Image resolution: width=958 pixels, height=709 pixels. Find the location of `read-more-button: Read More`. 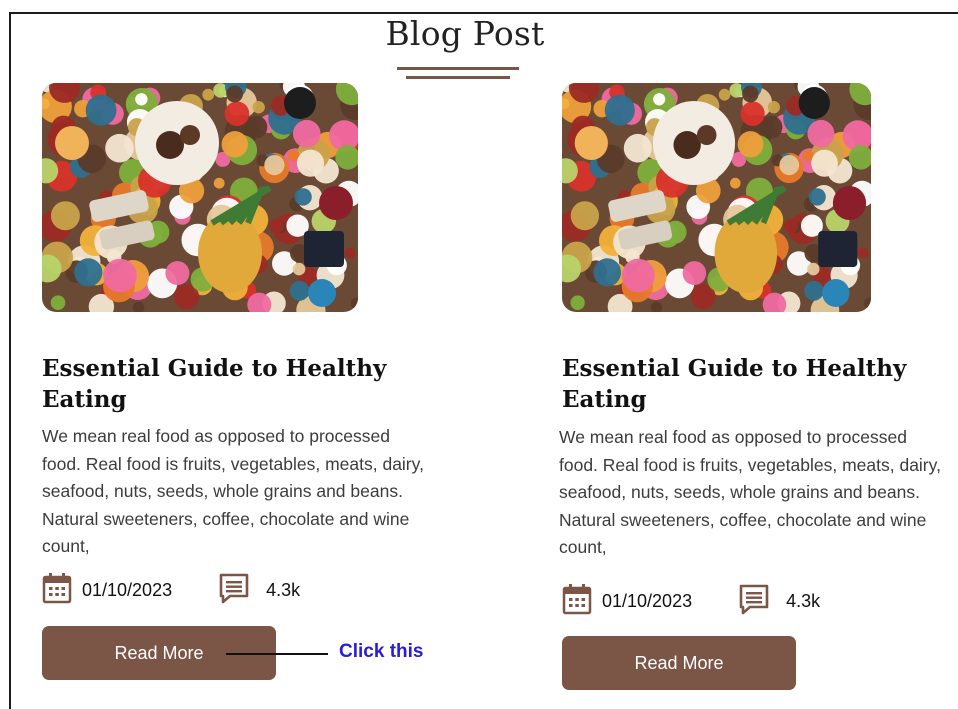

read-more-button: Read More is located at coordinates (679, 663).